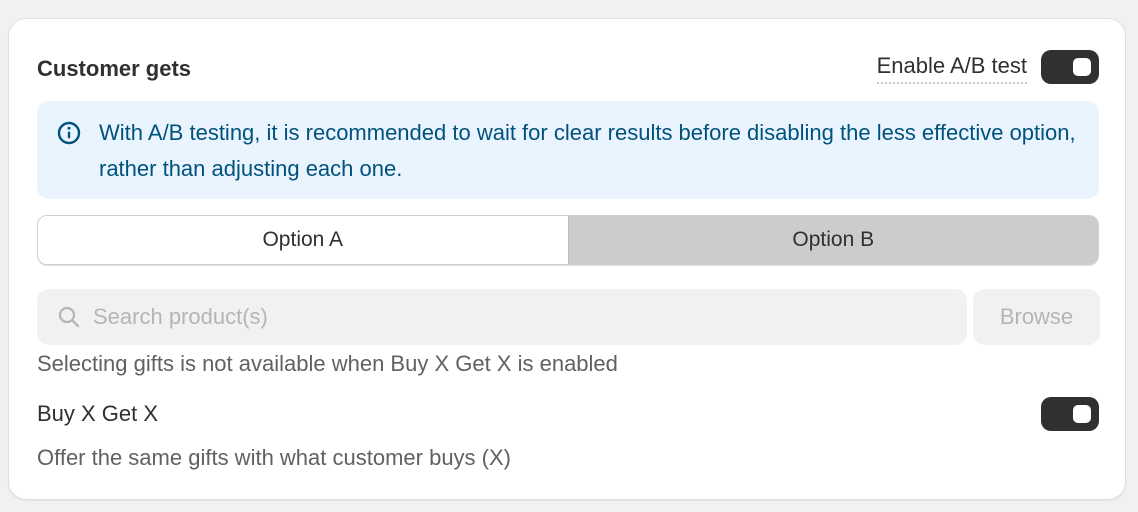 Image resolution: width=1138 pixels, height=512 pixels. I want to click on option-switcher: Option A Option B, so click(568, 240).